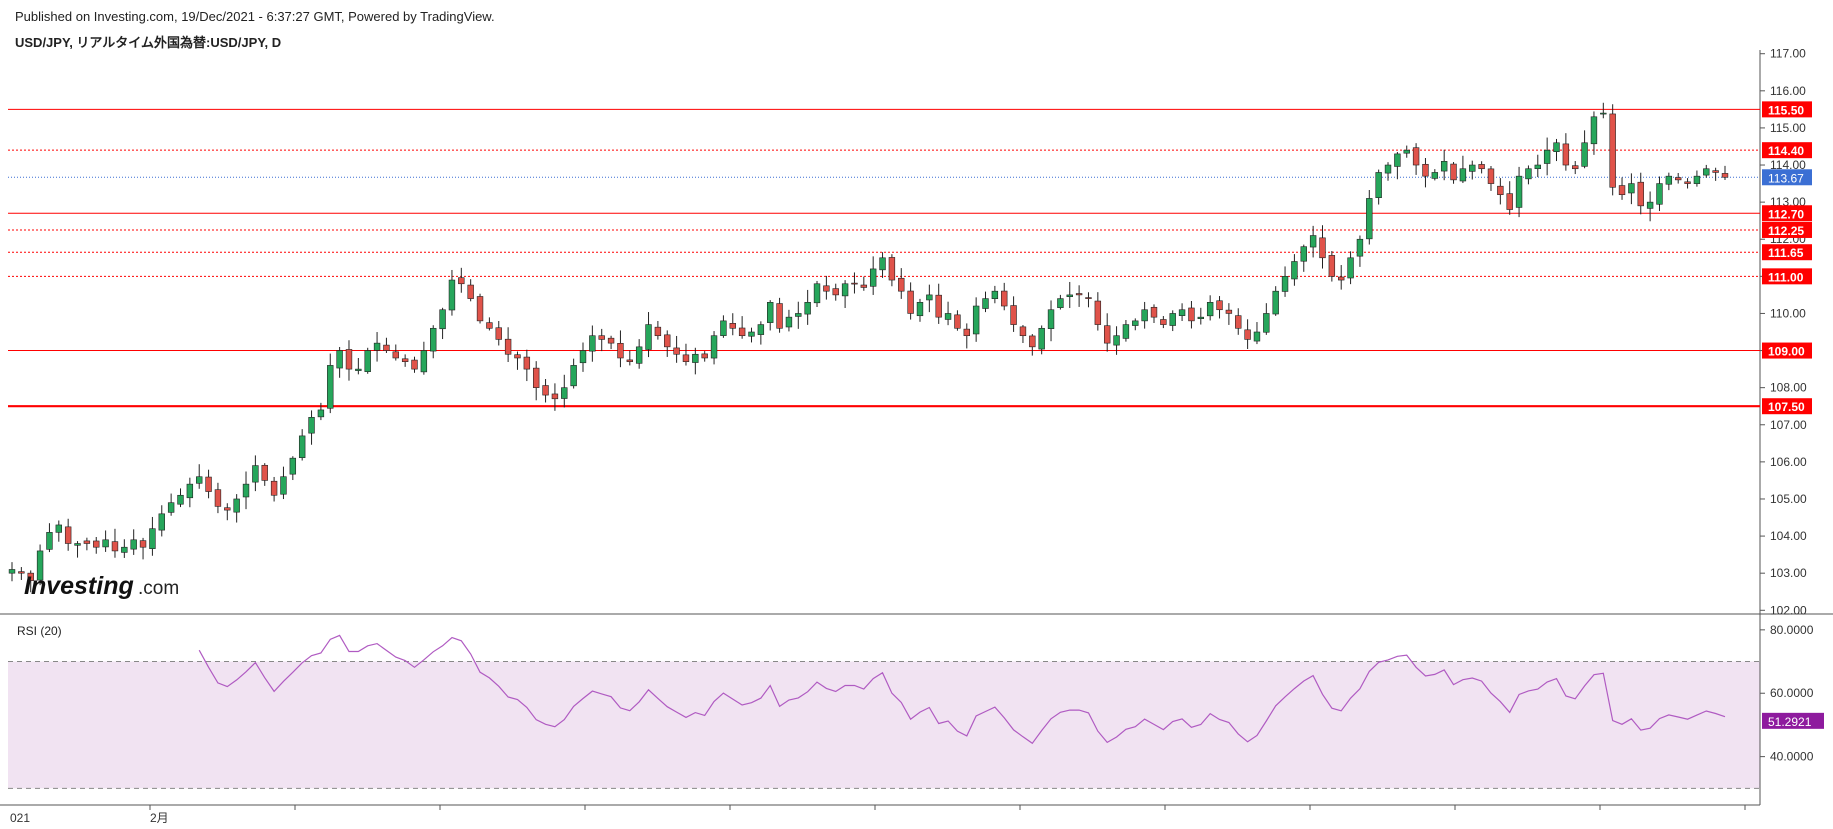  Describe the element at coordinates (1788, 313) in the screenshot. I see `price-tick-label: 110.00` at that location.